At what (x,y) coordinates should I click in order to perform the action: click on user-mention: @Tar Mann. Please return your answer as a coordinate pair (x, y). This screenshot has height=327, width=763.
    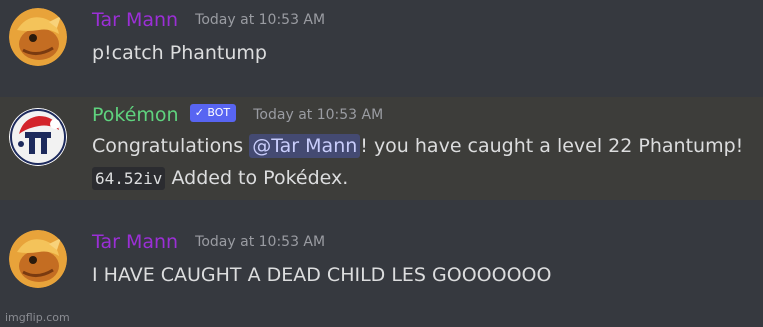
    Looking at the image, I should click on (305, 146).